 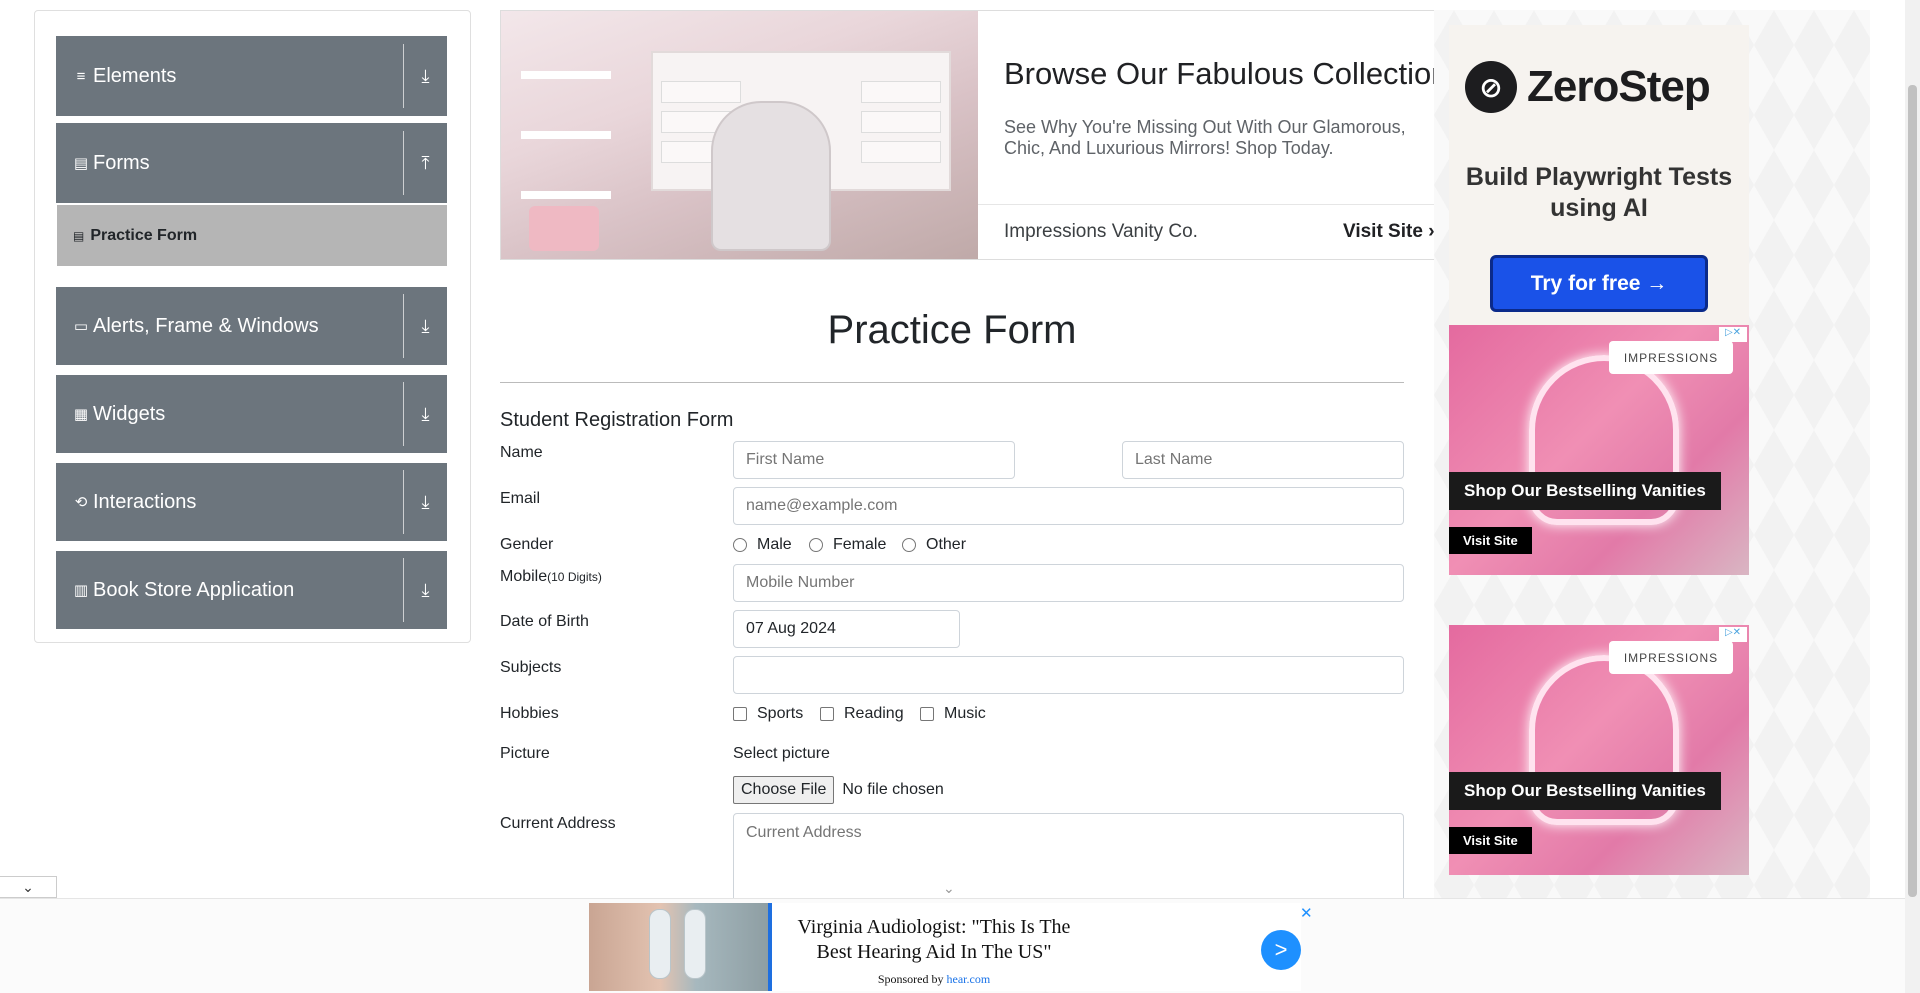 I want to click on sidebar-item-label: Practice Form, so click(x=144, y=235).